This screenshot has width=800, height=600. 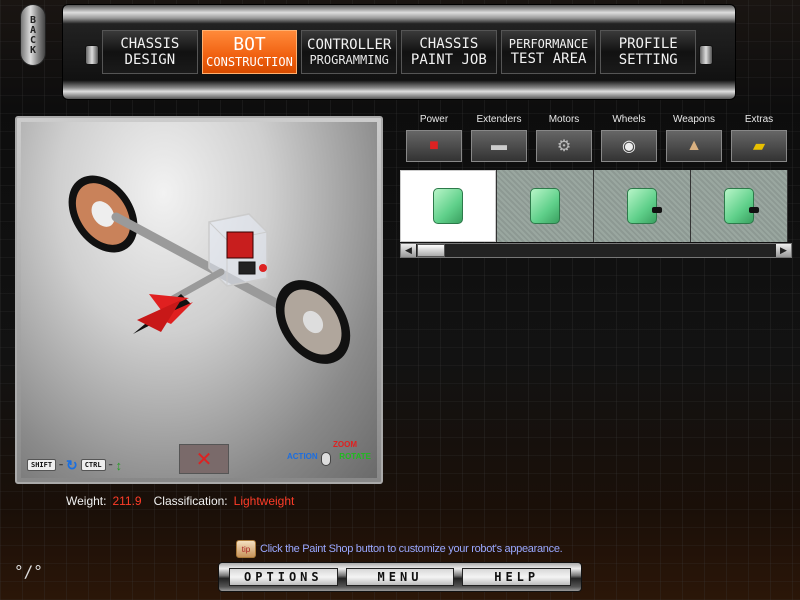 I want to click on weapon-icon: ▲, so click(x=694, y=146).